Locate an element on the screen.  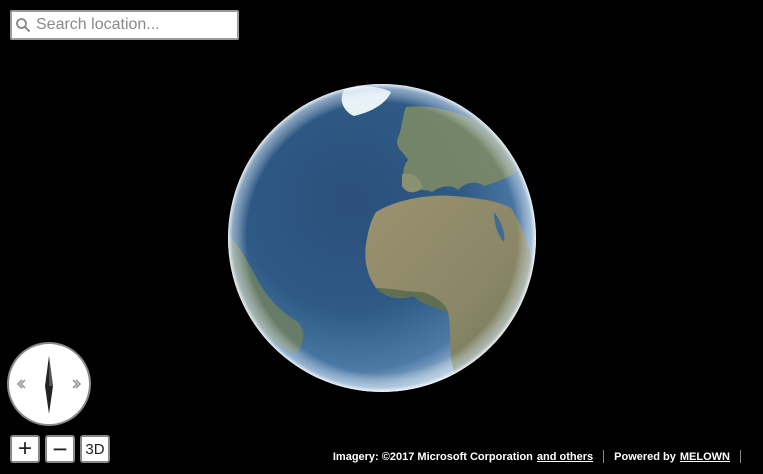
compass is located at coordinates (49, 384).